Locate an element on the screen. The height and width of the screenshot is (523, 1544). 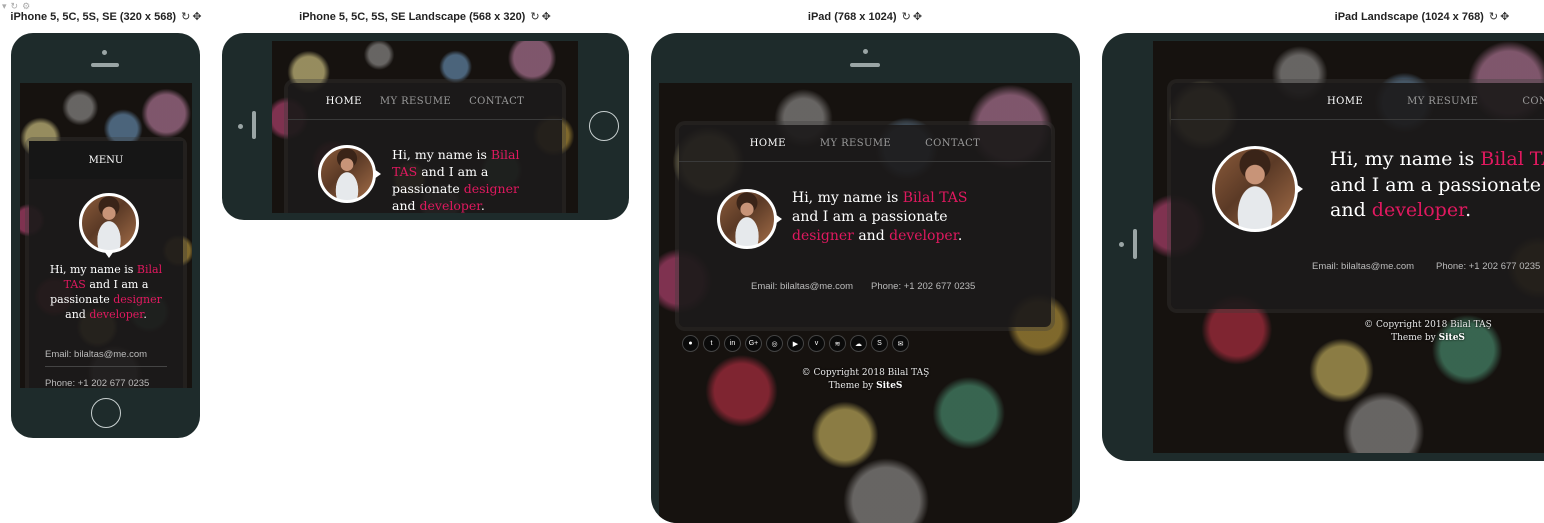
device-label-ipad-landscape: iPad Landscape (1024 x 768) ↻ ✥ is located at coordinates (1422, 17).